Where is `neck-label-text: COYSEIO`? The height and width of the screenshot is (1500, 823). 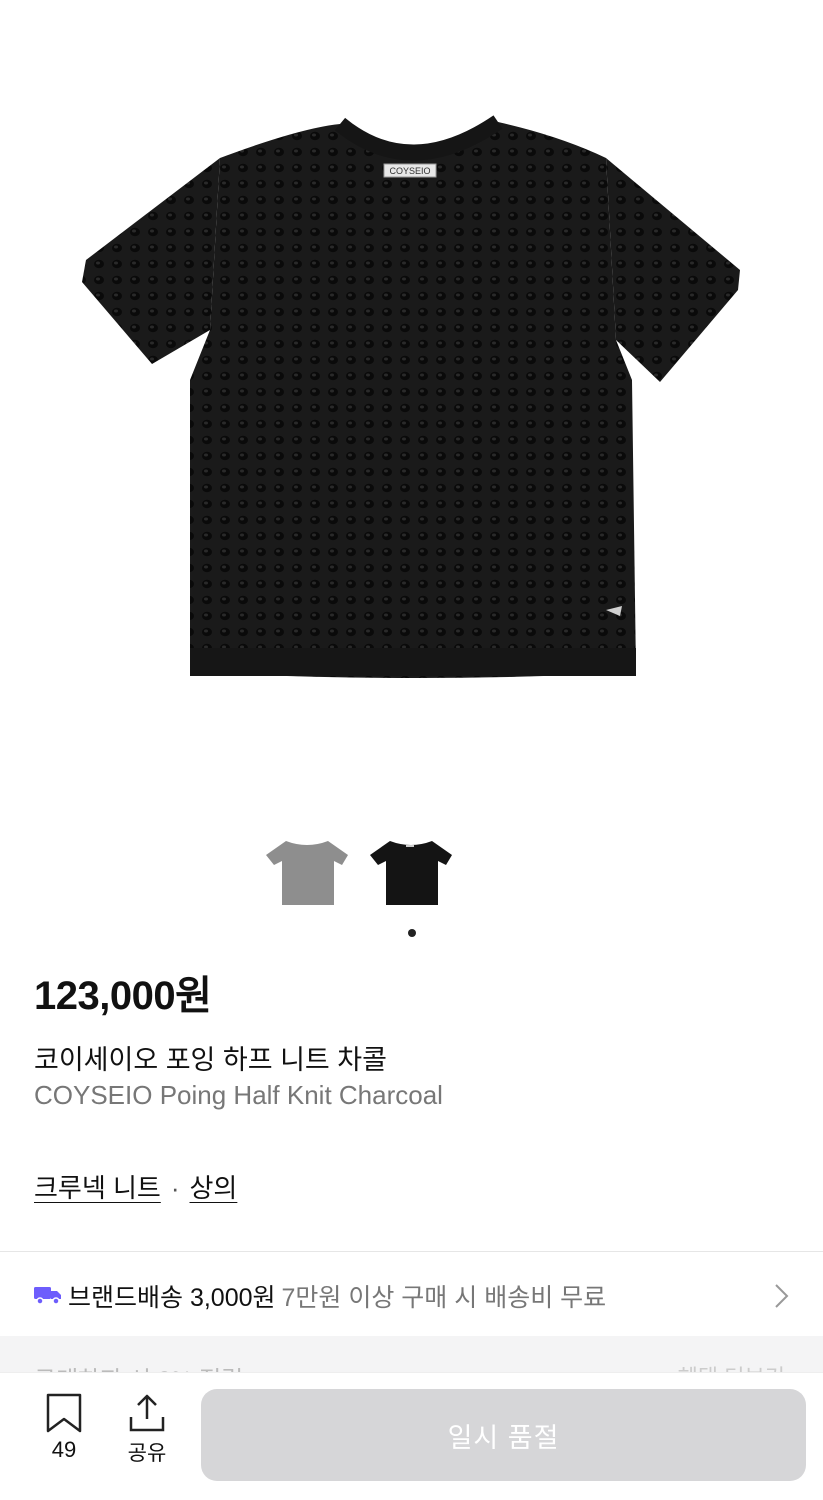 neck-label-text: COYSEIO is located at coordinates (409, 171).